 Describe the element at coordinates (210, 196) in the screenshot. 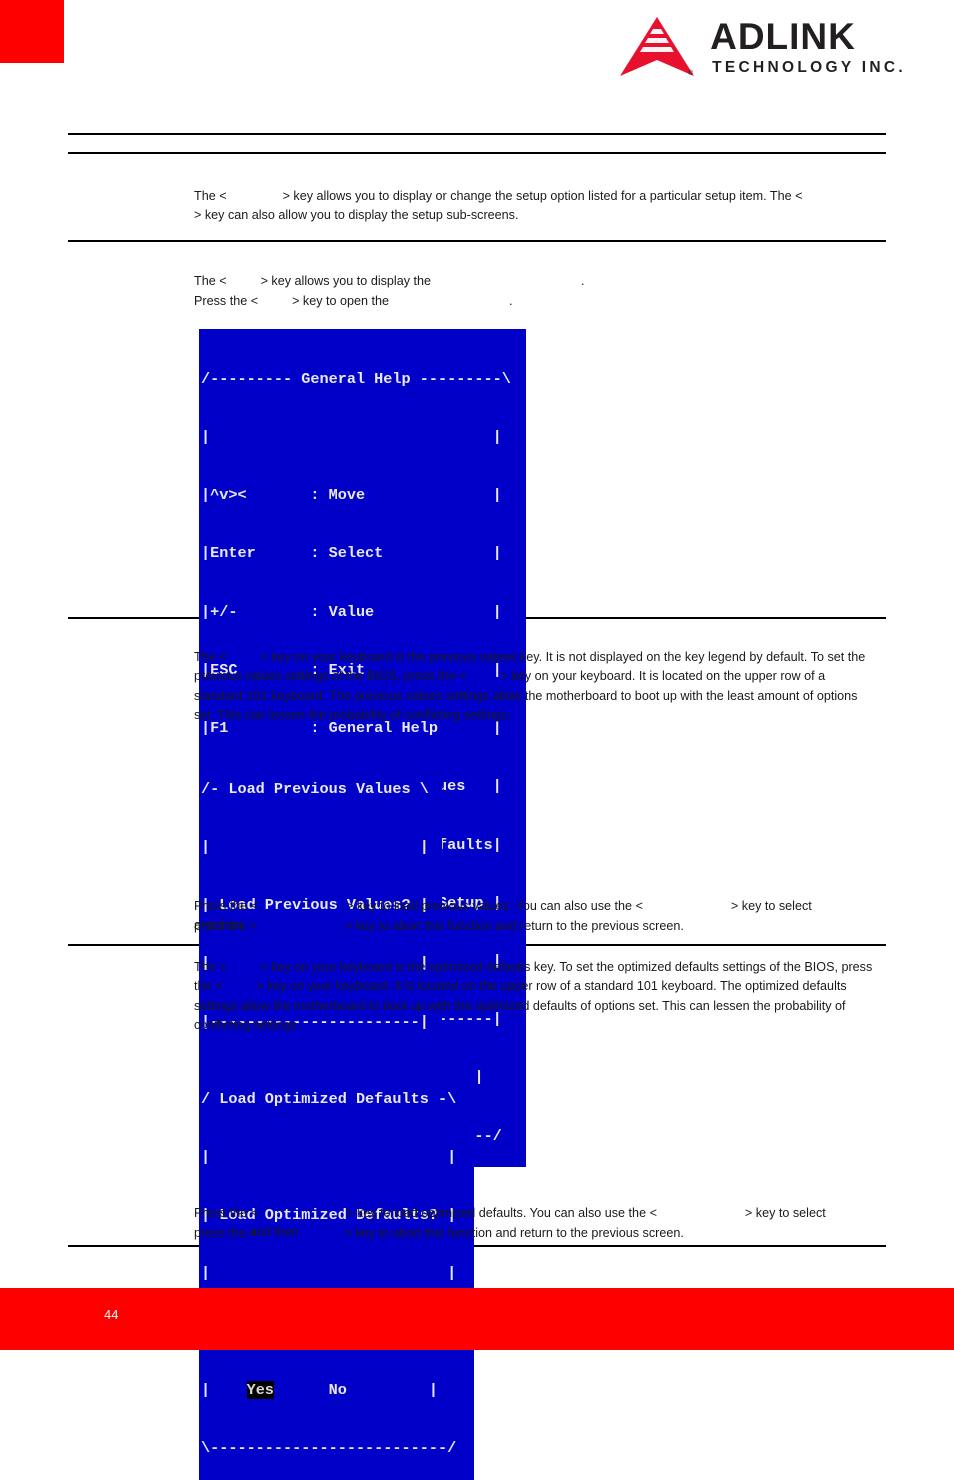

I see `enter-key-text-a: The <` at that location.